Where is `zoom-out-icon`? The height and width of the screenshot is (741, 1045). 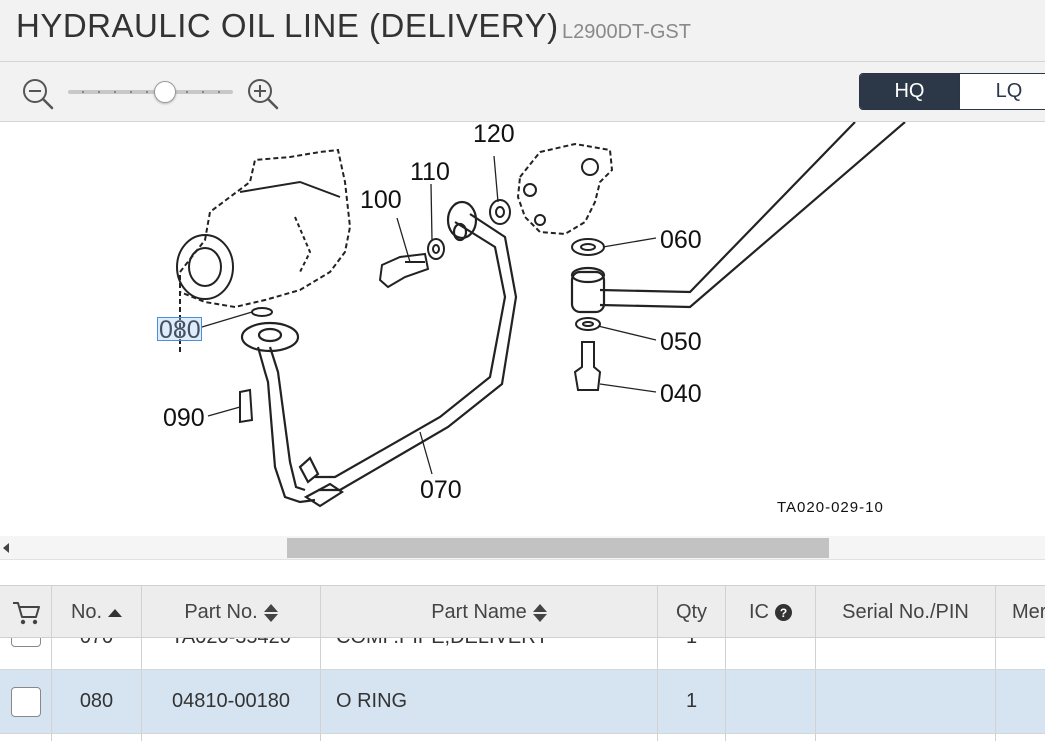 zoom-out-icon is located at coordinates (37, 93).